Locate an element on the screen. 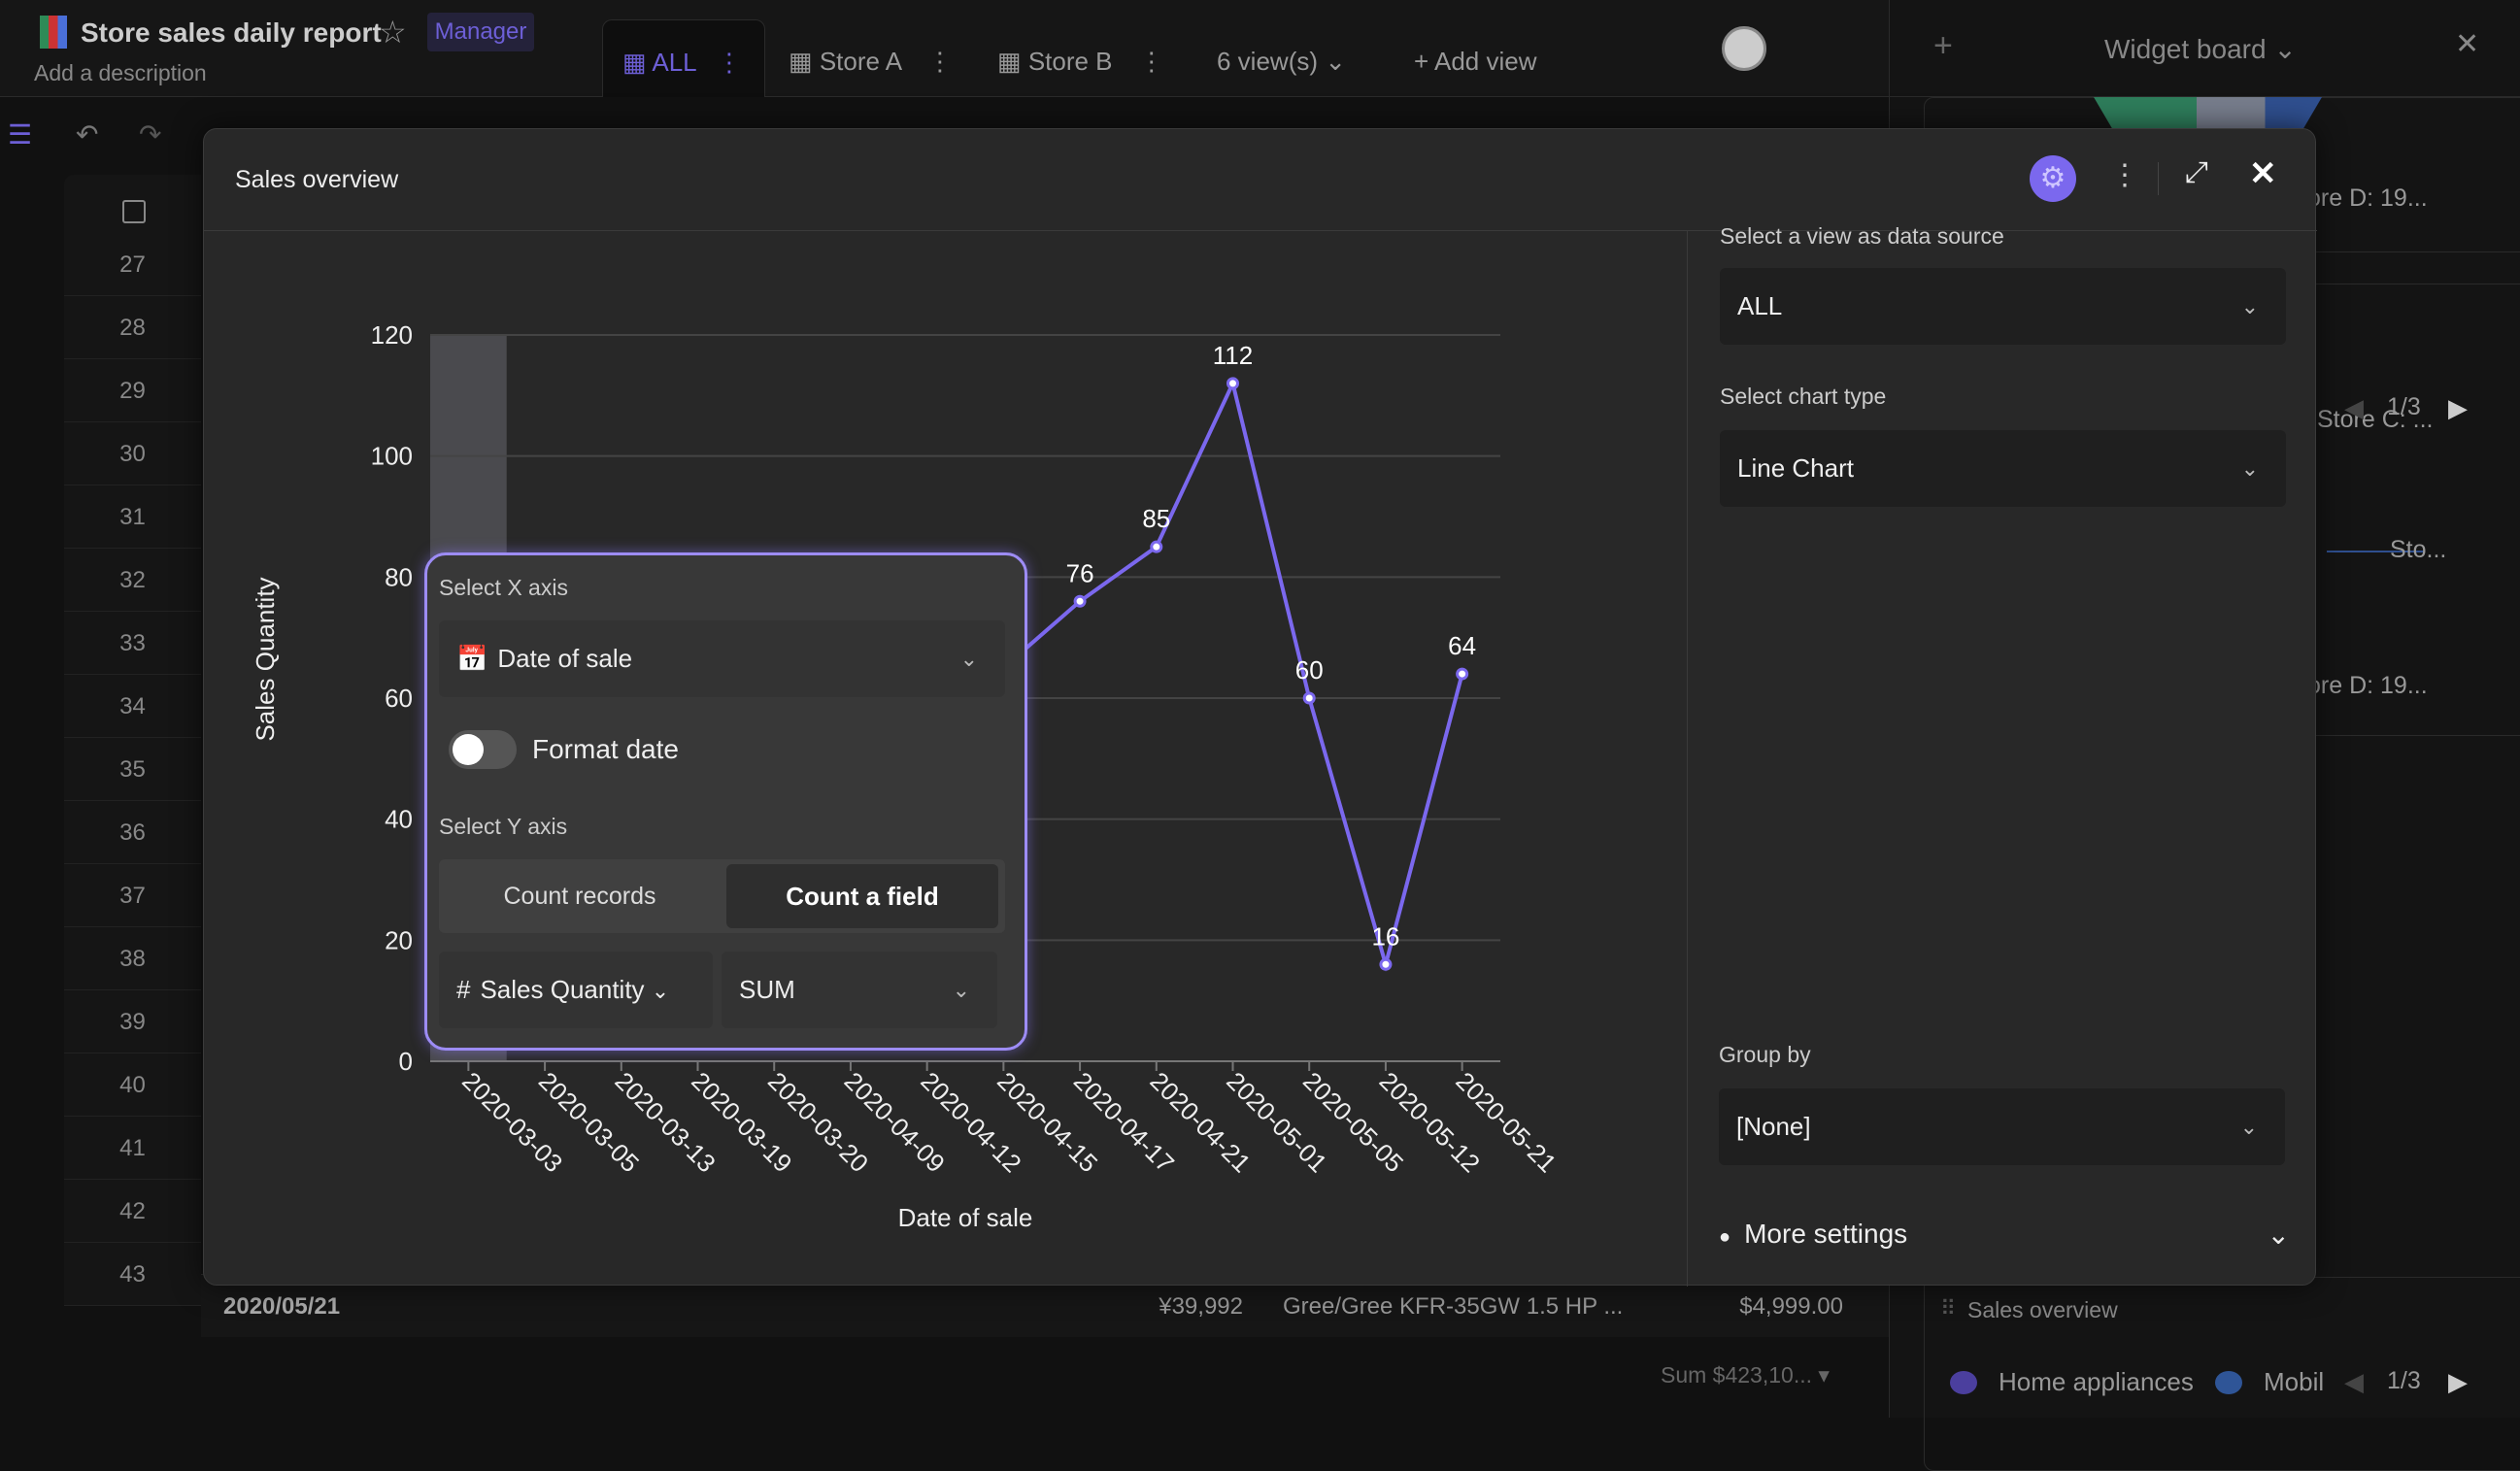 This screenshot has width=2520, height=1471. grid-header is located at coordinates (132, 204).